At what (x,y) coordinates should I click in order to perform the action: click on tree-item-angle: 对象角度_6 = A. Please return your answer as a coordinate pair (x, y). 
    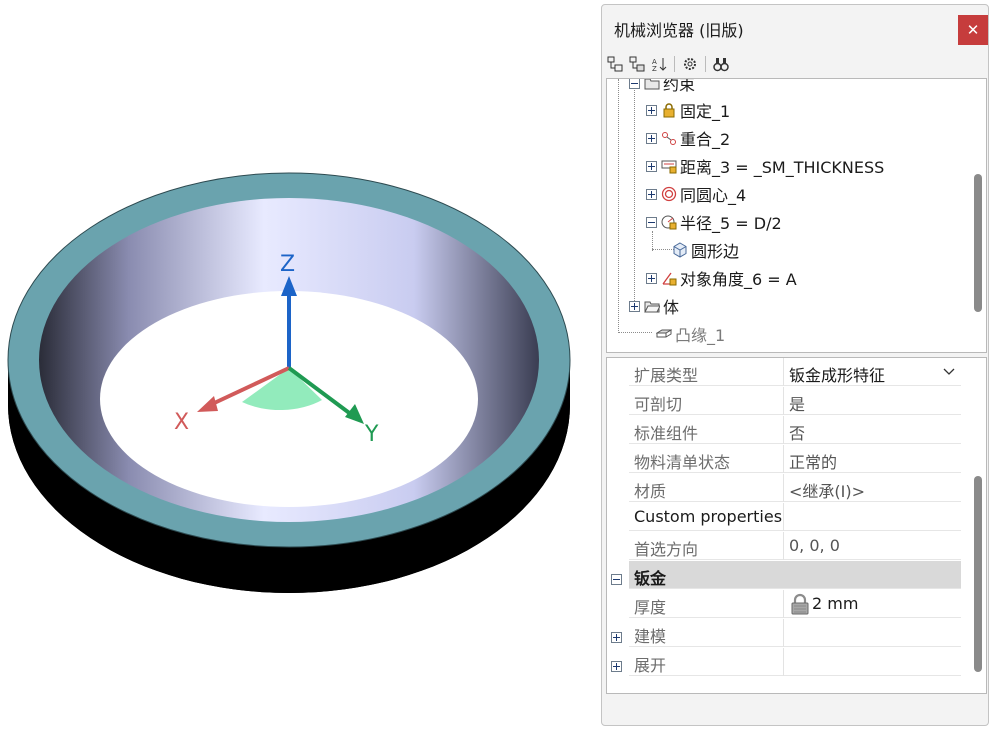
    Looking at the image, I should click on (721, 278).